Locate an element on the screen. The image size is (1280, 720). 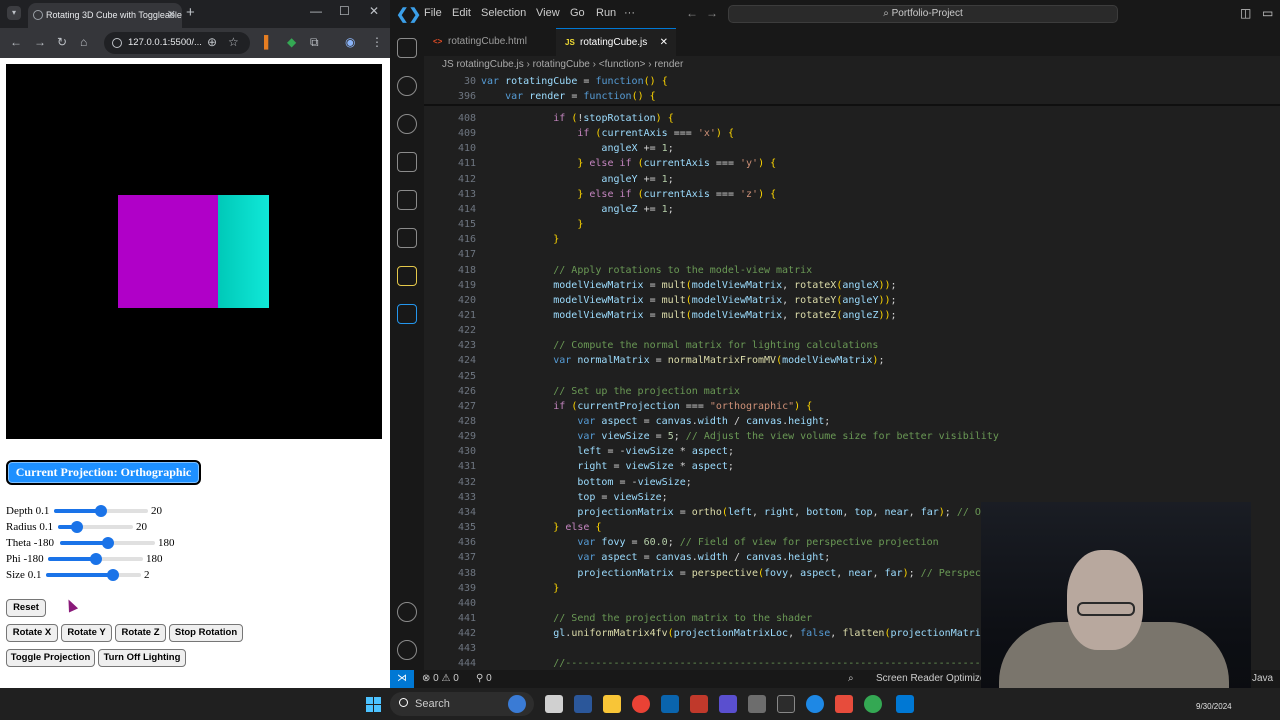
kindle-icon is located at coordinates (786, 704).